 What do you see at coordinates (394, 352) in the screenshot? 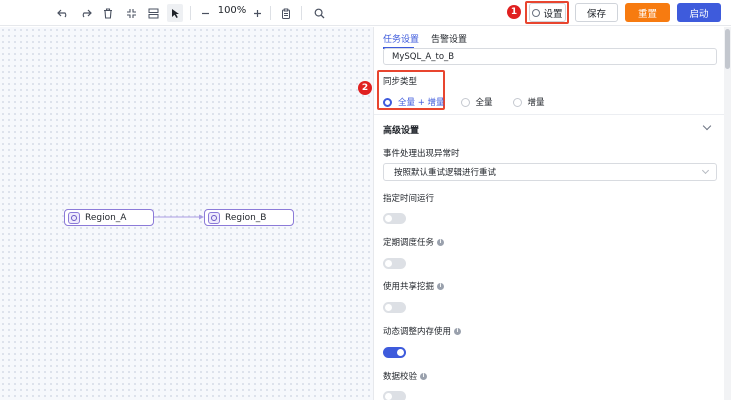
I see `dynamic-memory-toggle` at bounding box center [394, 352].